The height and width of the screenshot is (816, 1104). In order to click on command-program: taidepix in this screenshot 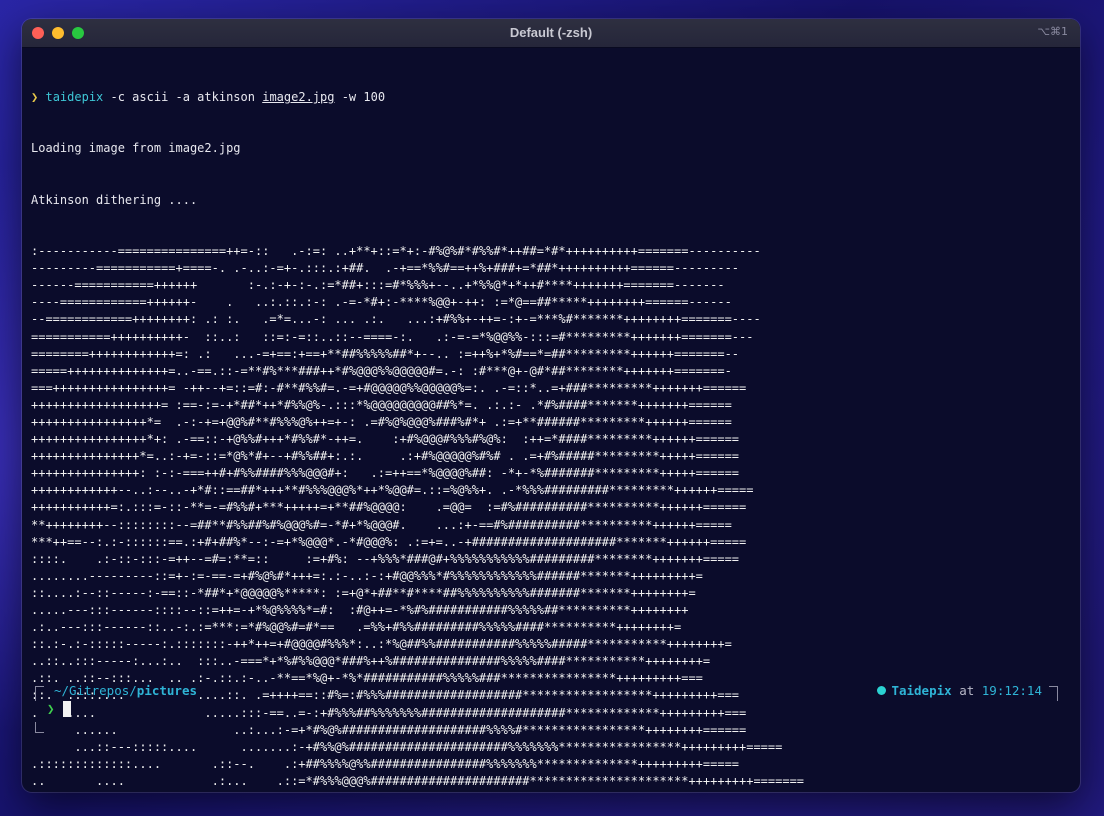, I will do `click(74, 97)`.